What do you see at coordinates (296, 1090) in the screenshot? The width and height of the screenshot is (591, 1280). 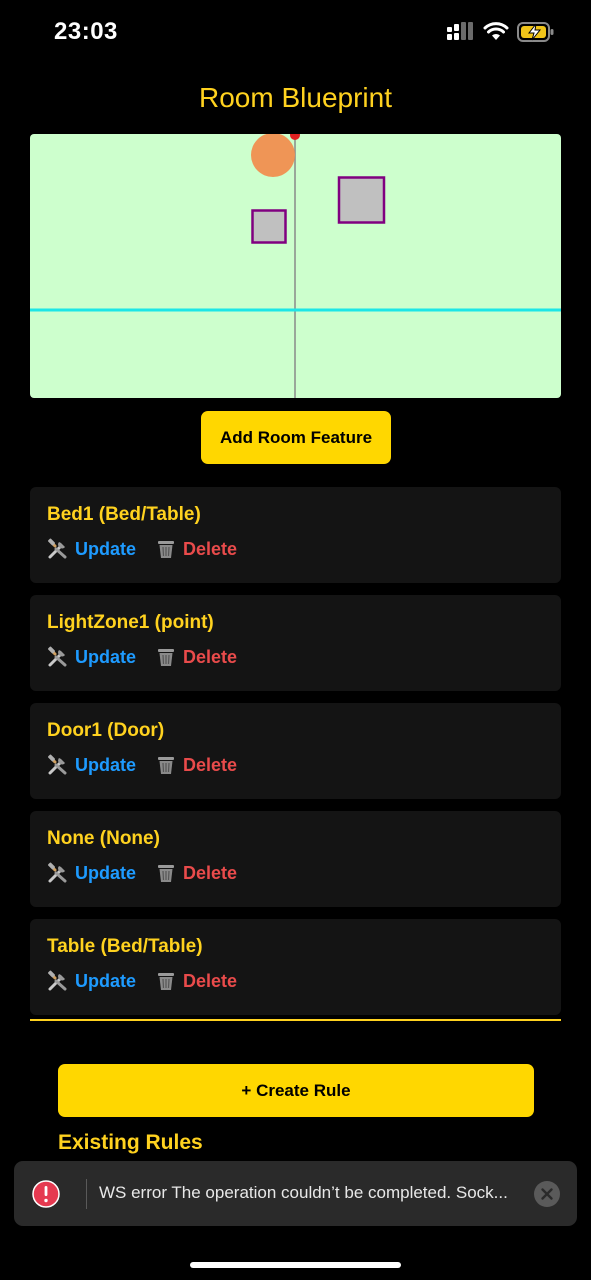 I see `create-rule-button: + Create Rule` at bounding box center [296, 1090].